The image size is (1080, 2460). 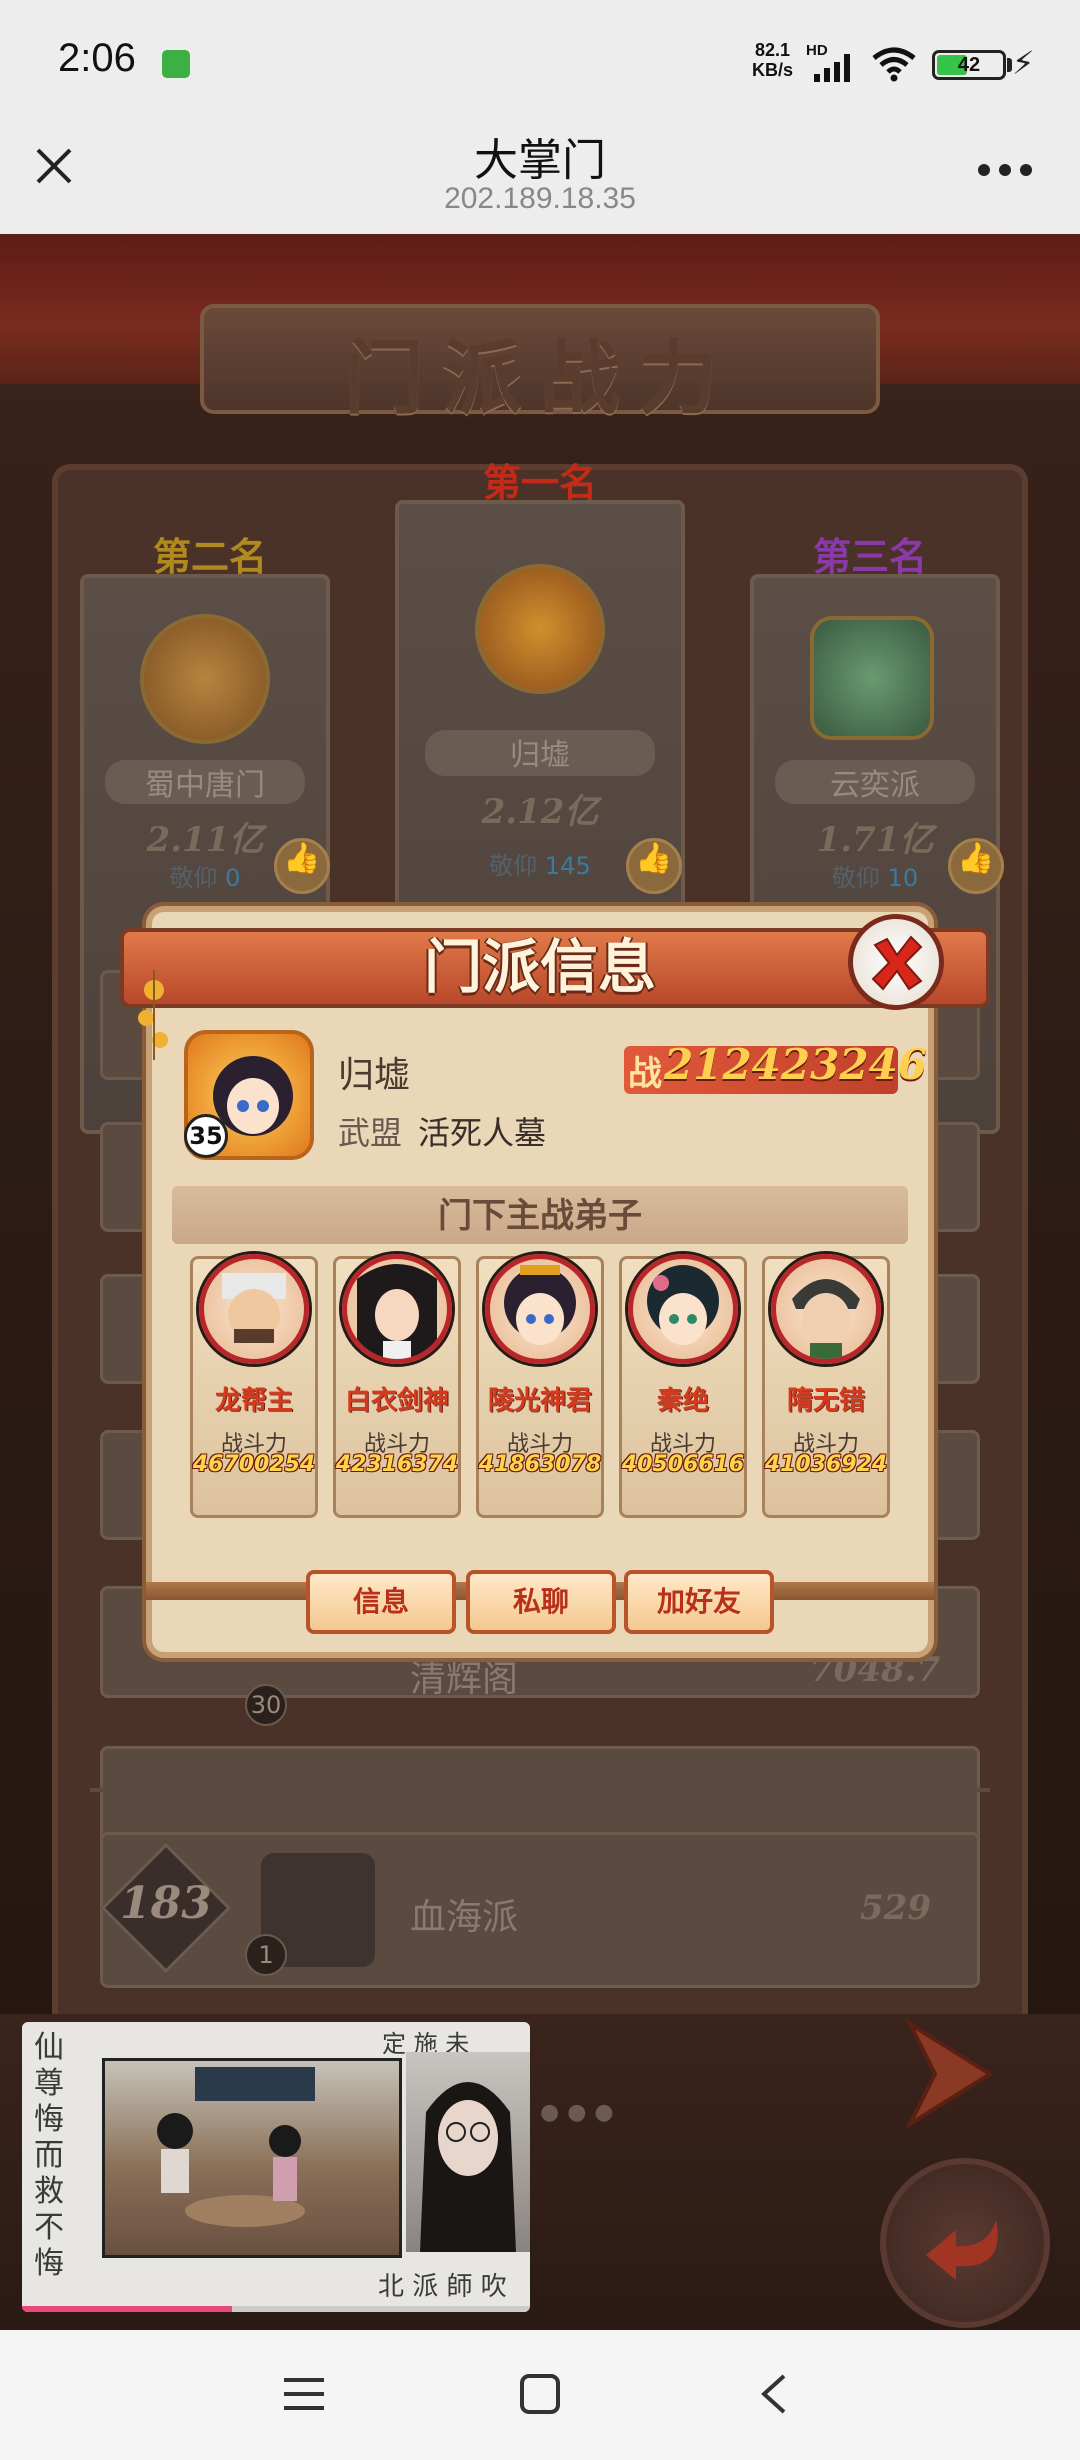 I want to click on podium-worship-1: 敬仰 145, so click(x=540, y=866).